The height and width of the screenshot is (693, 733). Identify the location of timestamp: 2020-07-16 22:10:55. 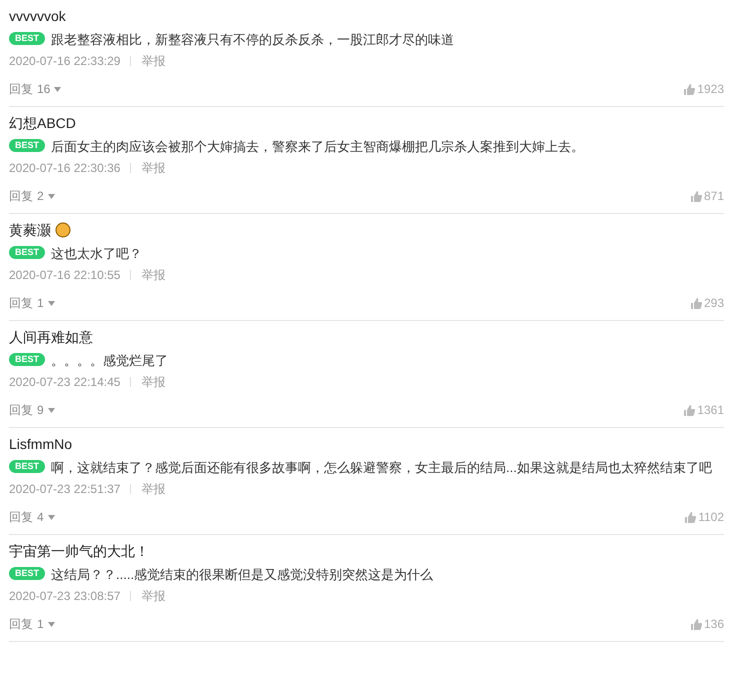
(64, 275).